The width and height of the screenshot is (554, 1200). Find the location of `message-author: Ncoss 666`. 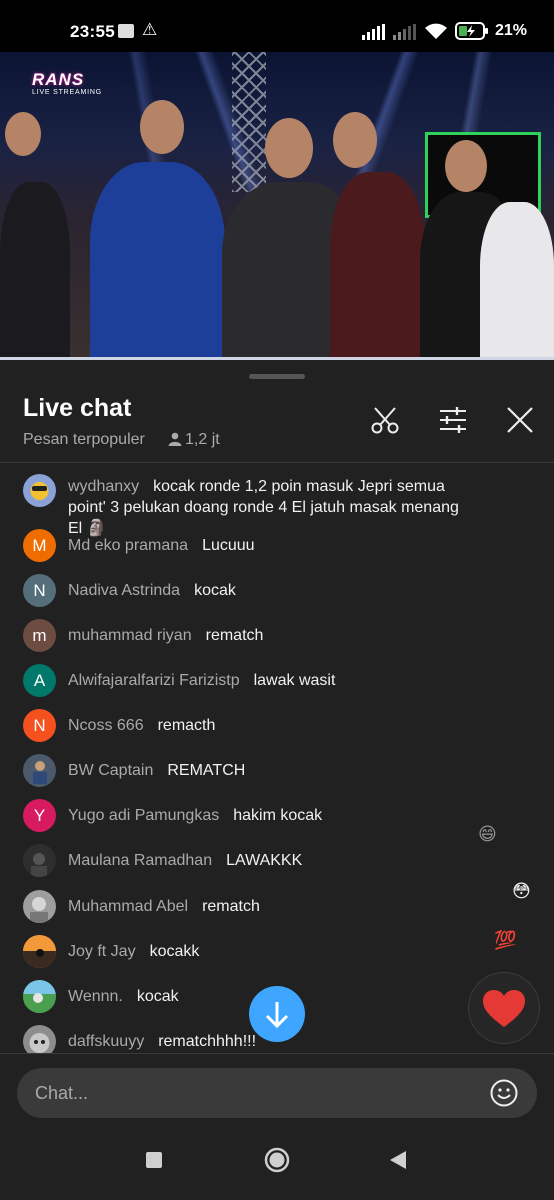

message-author: Ncoss 666 is located at coordinates (106, 725).